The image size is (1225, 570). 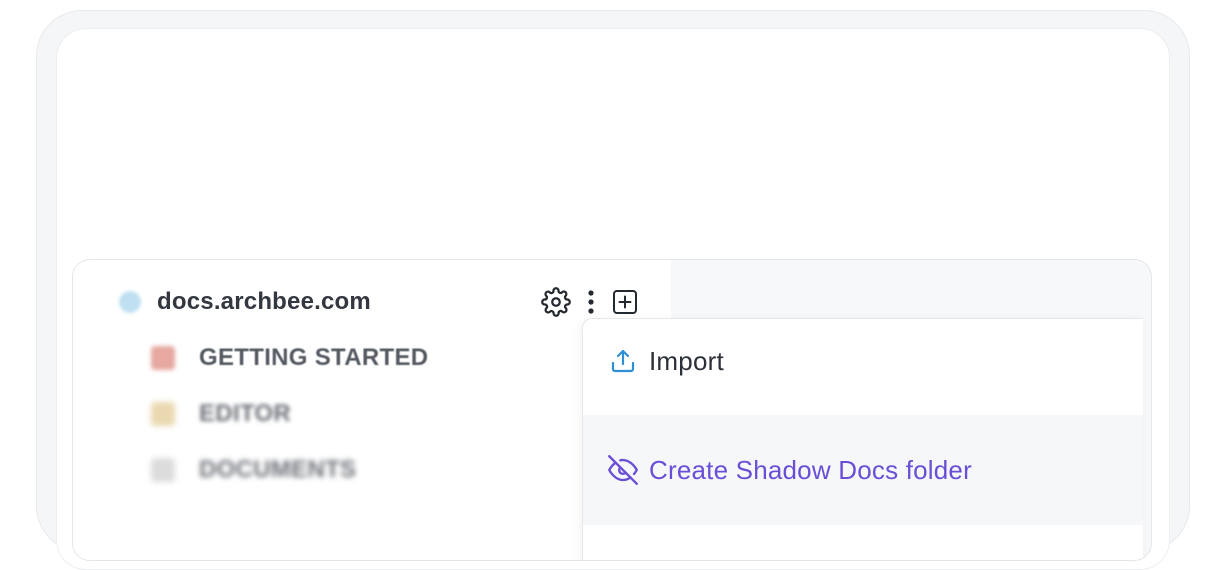 What do you see at coordinates (130, 302) in the screenshot?
I see `globe-icon` at bounding box center [130, 302].